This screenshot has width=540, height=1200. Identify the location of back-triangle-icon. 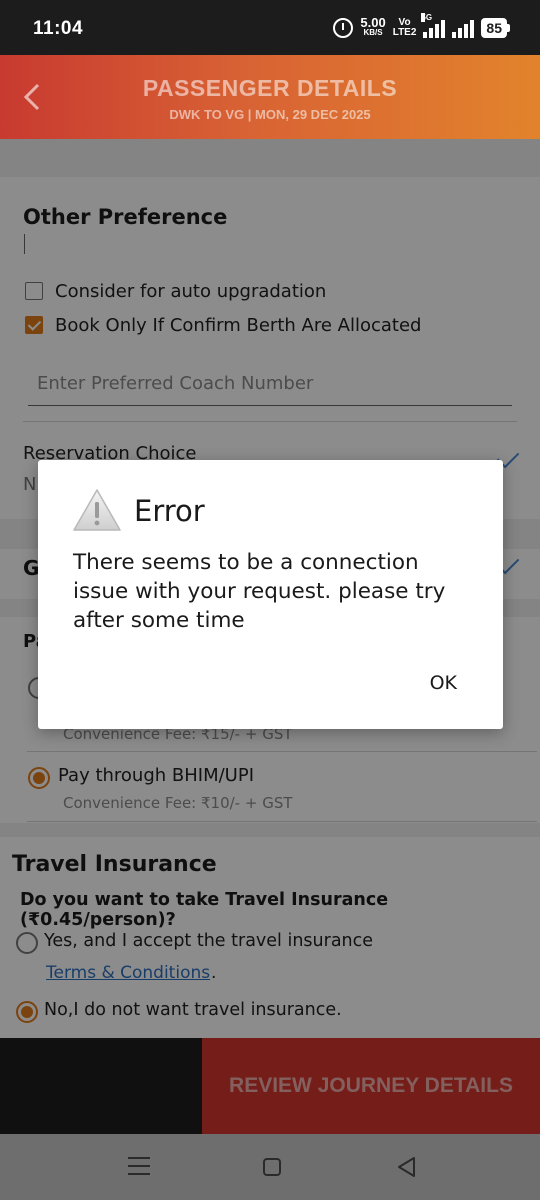
(406, 1167).